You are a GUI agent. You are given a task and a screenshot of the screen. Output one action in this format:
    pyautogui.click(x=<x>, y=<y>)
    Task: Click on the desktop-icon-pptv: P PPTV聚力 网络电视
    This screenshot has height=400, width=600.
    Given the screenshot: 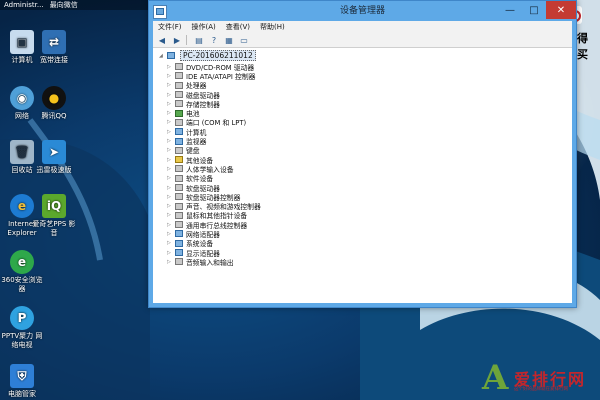 What is the action you would take?
    pyautogui.click(x=22, y=328)
    